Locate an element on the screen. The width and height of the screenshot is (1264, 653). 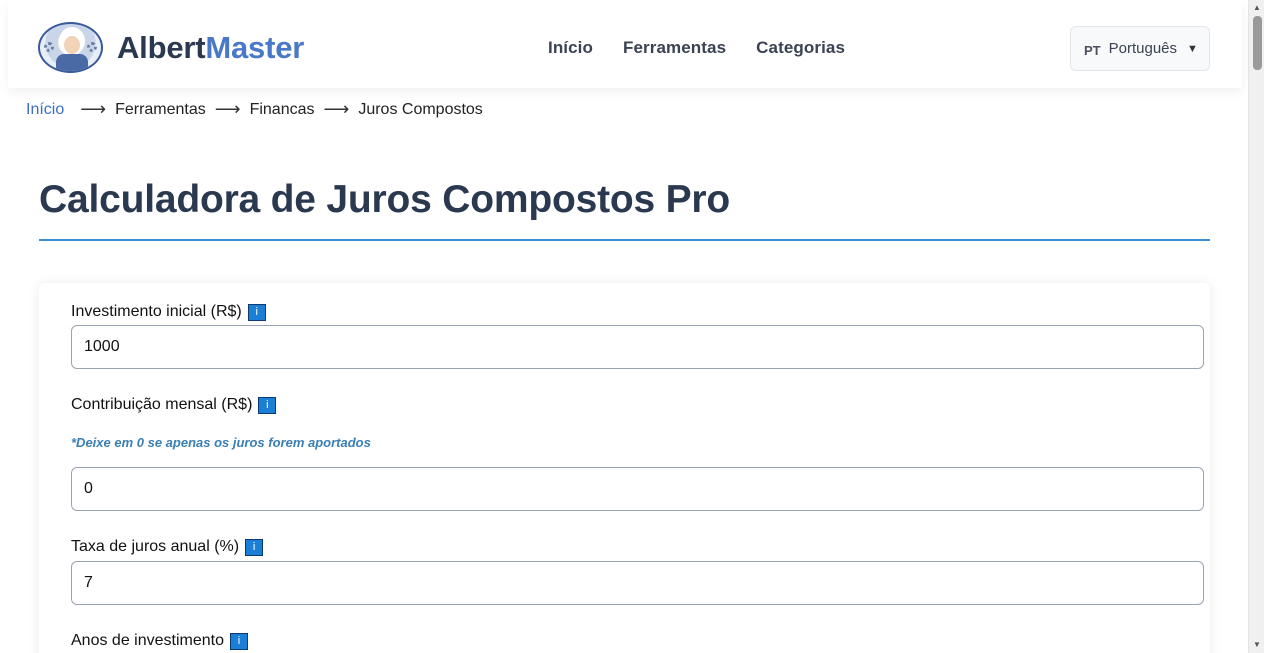
language-selector: PT Português ▼ is located at coordinates (1140, 48).